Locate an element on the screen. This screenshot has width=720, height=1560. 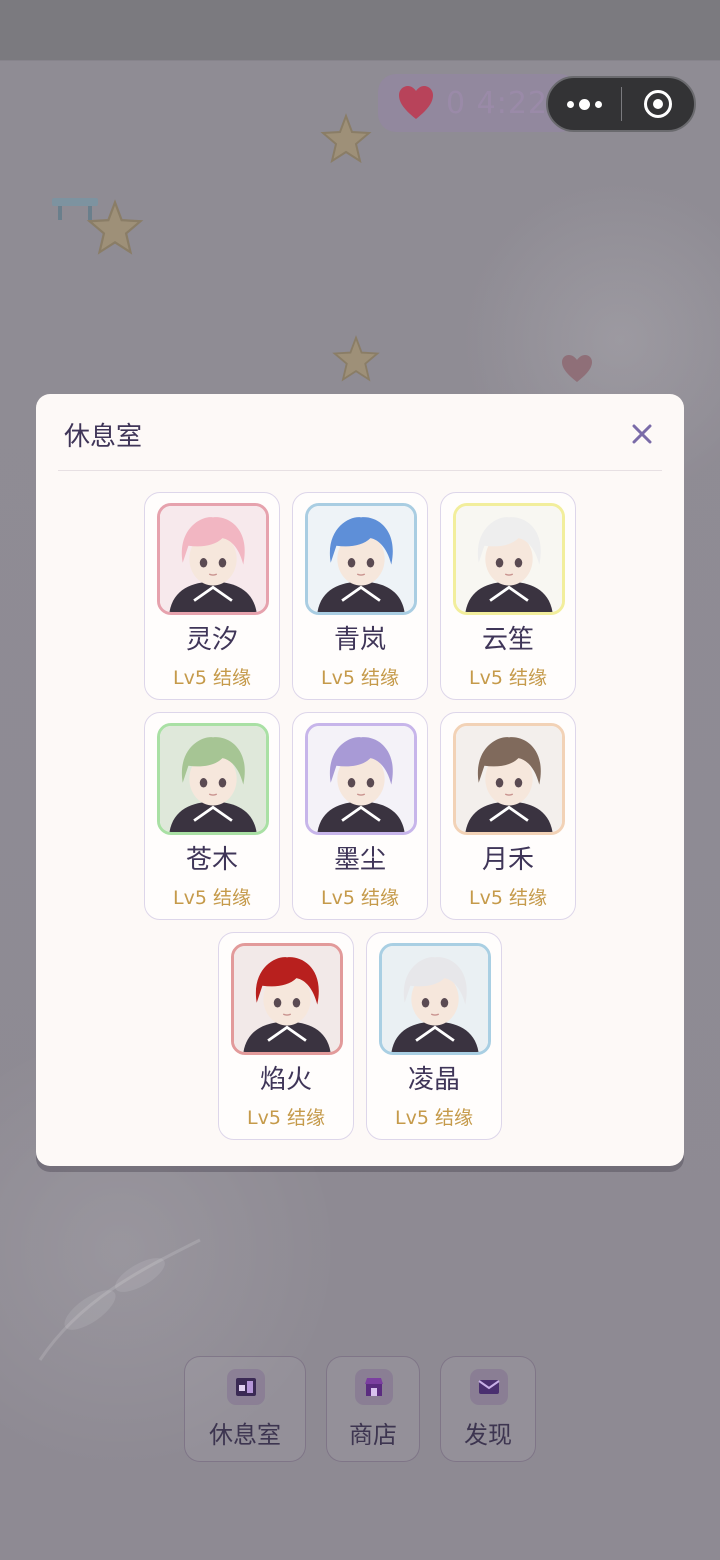
exit-button is located at coordinates (658, 104).